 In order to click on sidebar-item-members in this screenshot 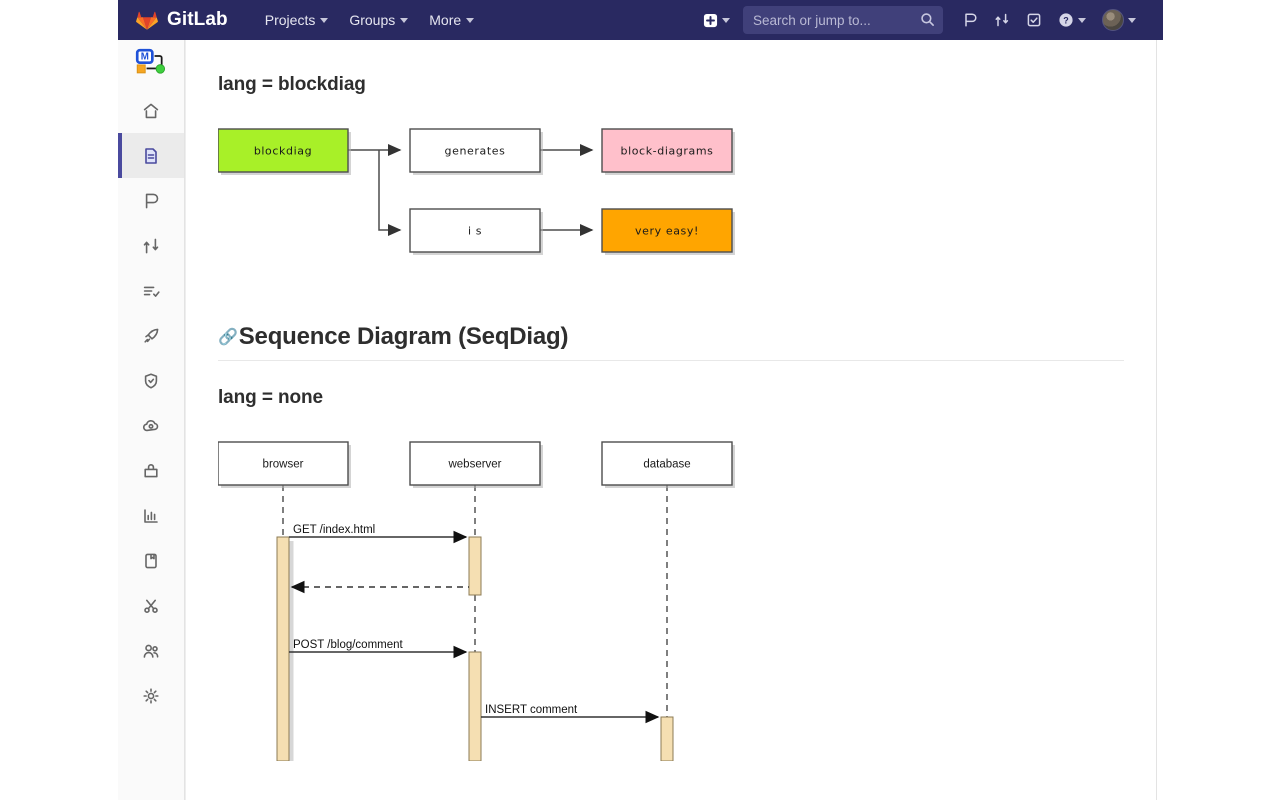, I will do `click(151, 650)`.